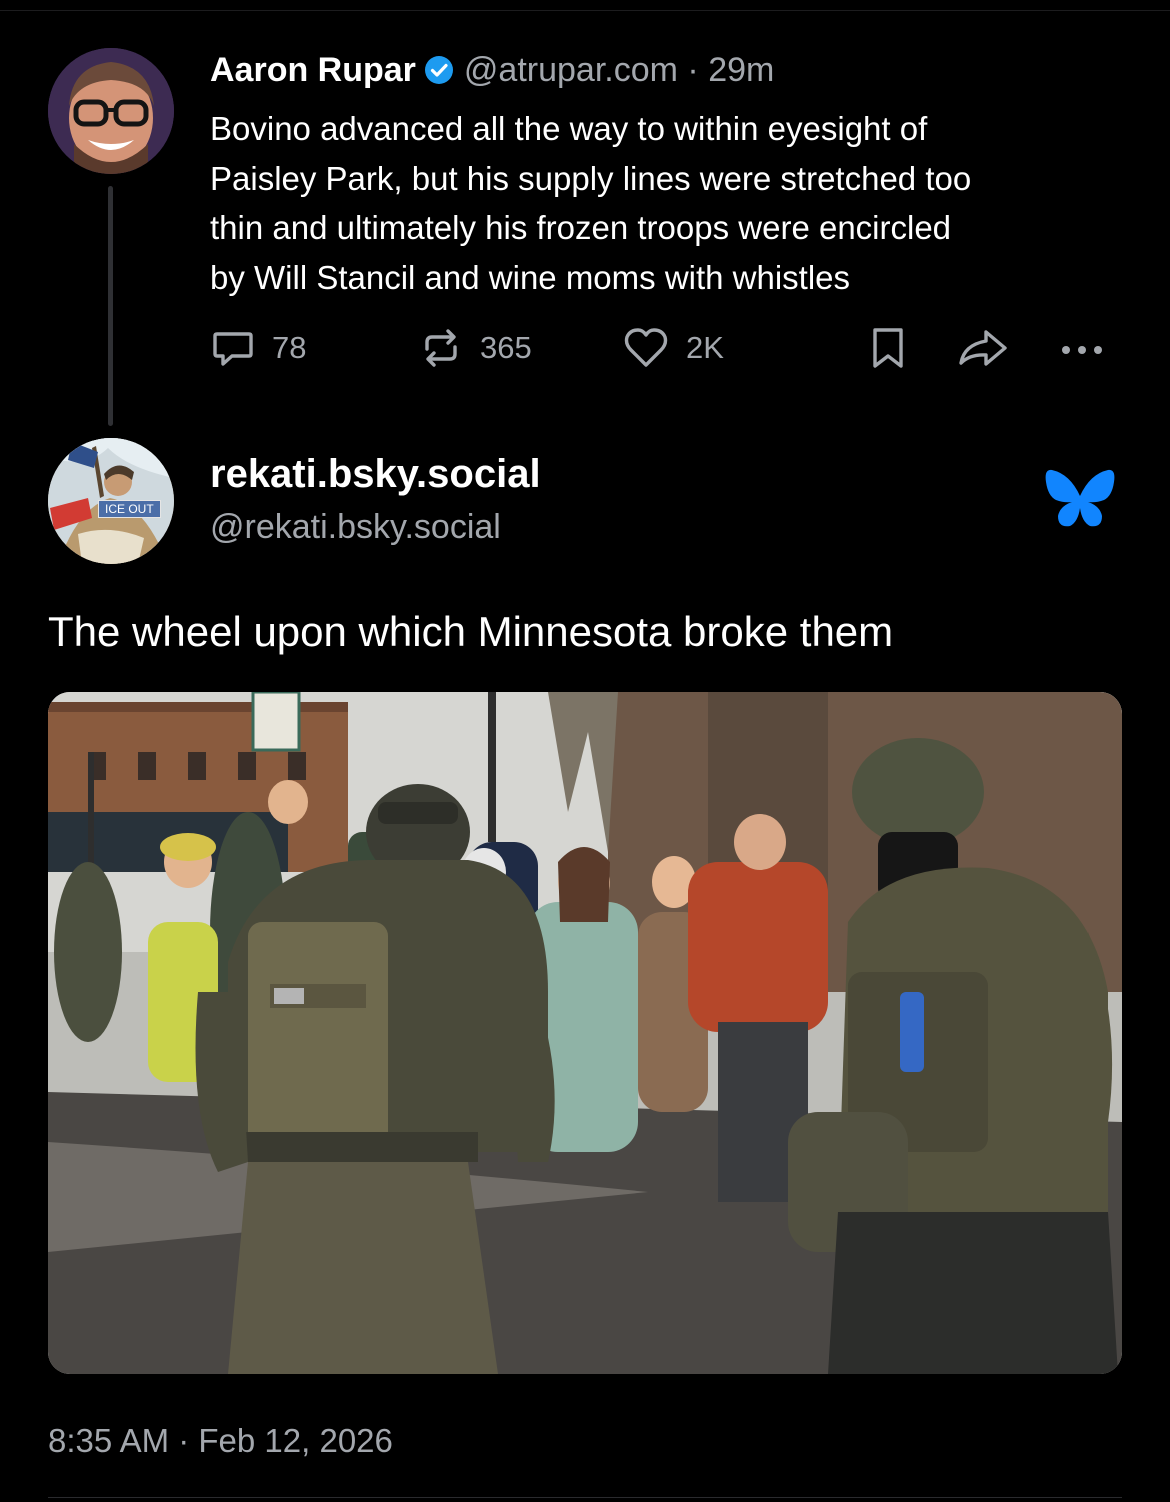 This screenshot has width=1170, height=1502. What do you see at coordinates (475, 348) in the screenshot?
I see `repost-button: 365` at bounding box center [475, 348].